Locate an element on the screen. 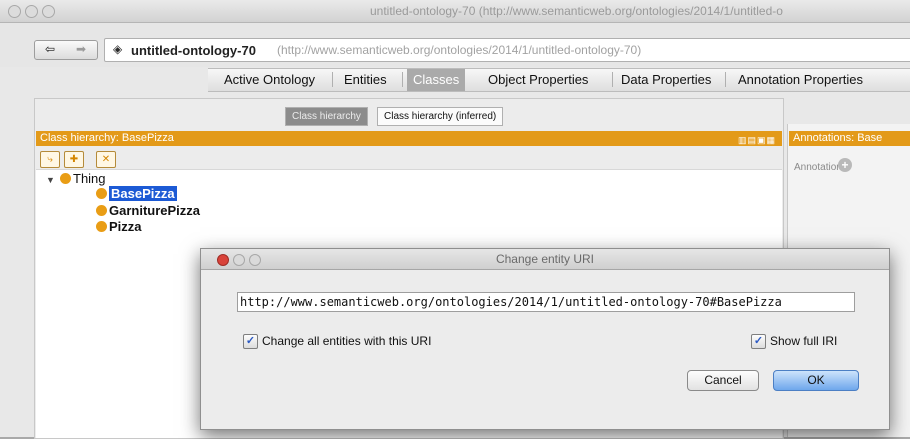 The height and width of the screenshot is (439, 910). tree-node-label: Thing is located at coordinates (89, 178).